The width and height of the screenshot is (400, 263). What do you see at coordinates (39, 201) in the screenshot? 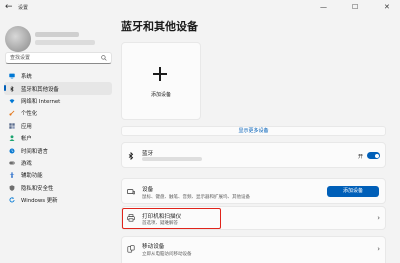
I see `sidebar-item-label: Windows 更新` at bounding box center [39, 201].